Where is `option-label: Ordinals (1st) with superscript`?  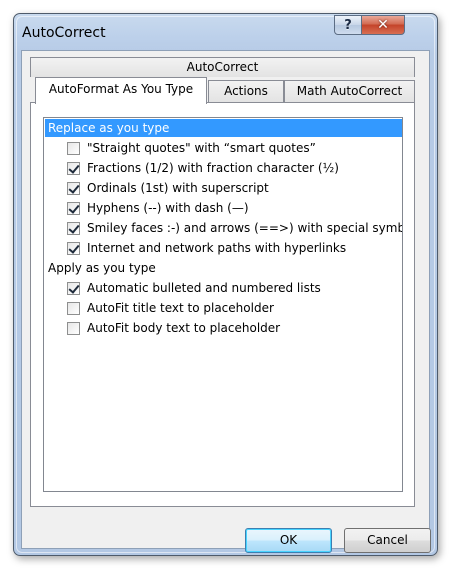 option-label: Ordinals (1st) with superscript is located at coordinates (178, 188).